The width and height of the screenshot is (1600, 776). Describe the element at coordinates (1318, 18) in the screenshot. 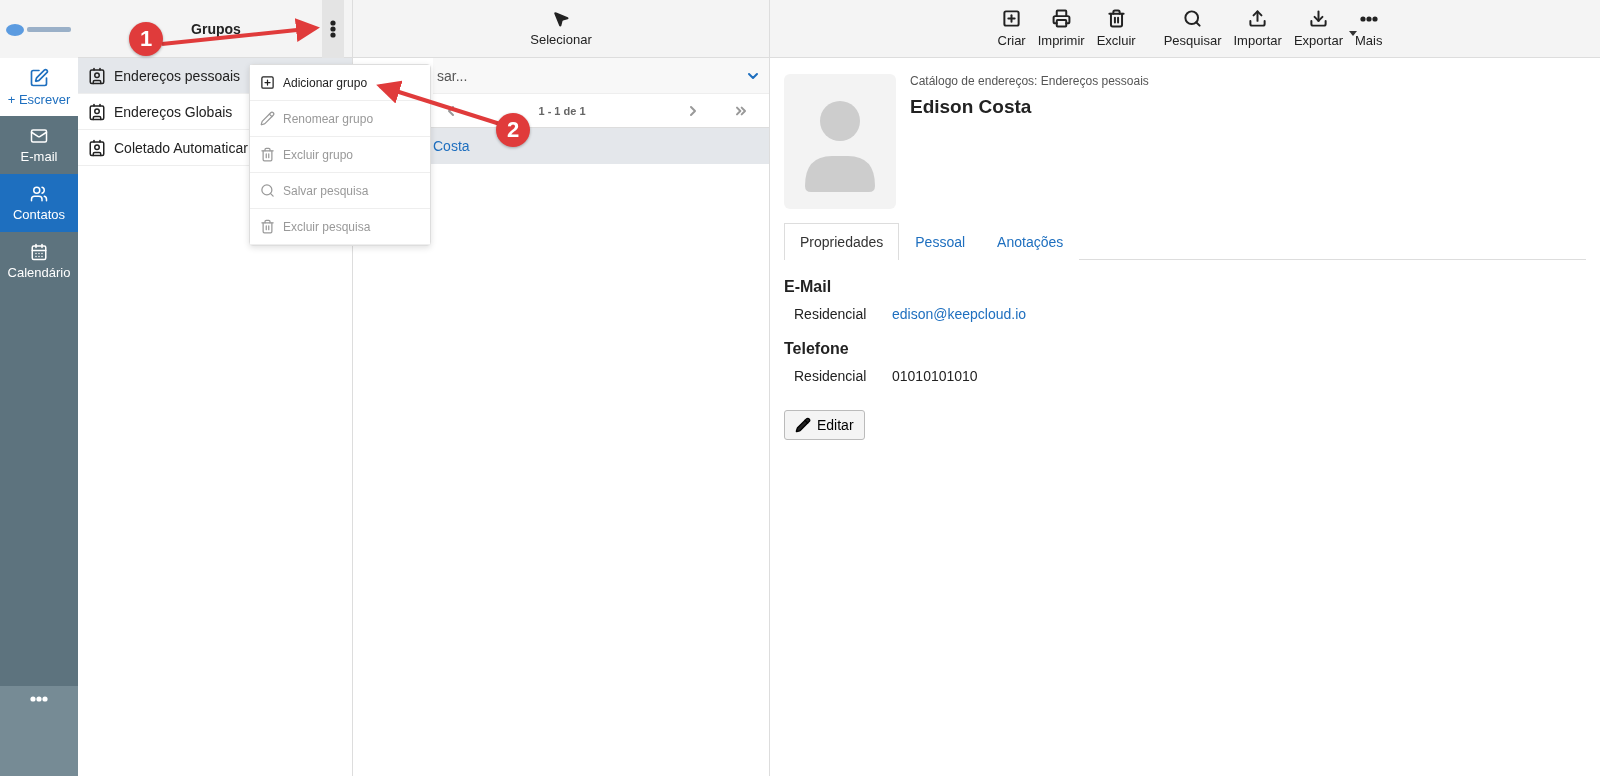

I see `download-icon` at that location.